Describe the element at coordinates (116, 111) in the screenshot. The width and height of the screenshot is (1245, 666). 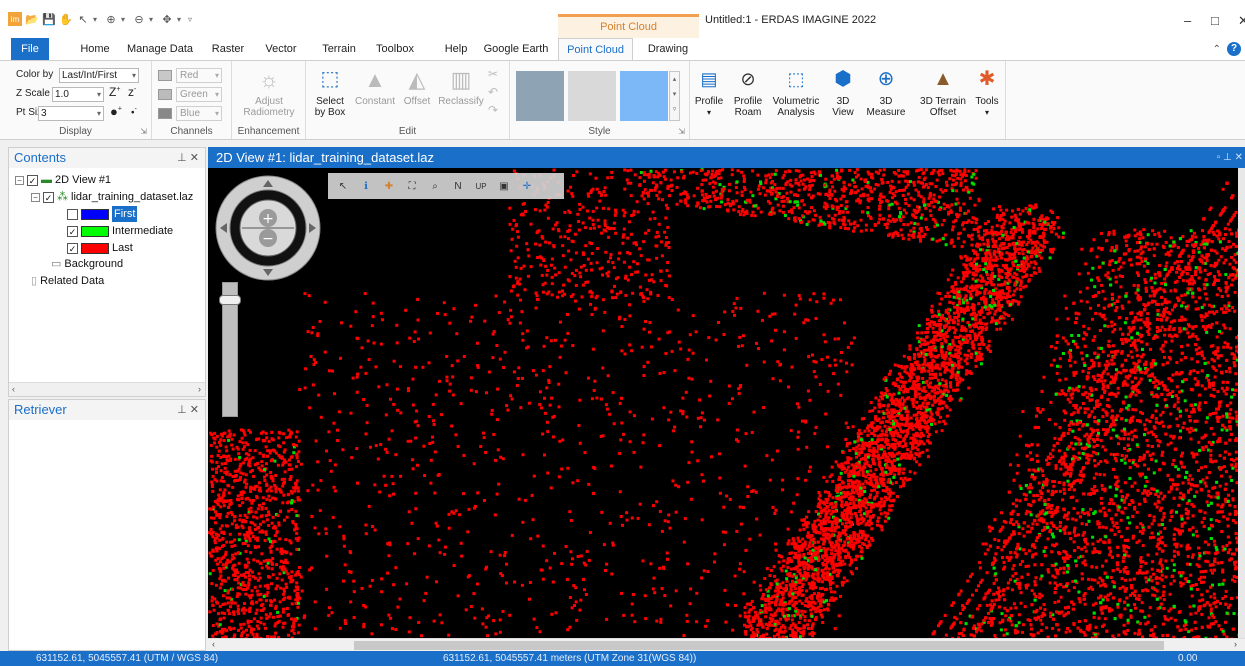
I see `point-larger-icon: ●+` at that location.